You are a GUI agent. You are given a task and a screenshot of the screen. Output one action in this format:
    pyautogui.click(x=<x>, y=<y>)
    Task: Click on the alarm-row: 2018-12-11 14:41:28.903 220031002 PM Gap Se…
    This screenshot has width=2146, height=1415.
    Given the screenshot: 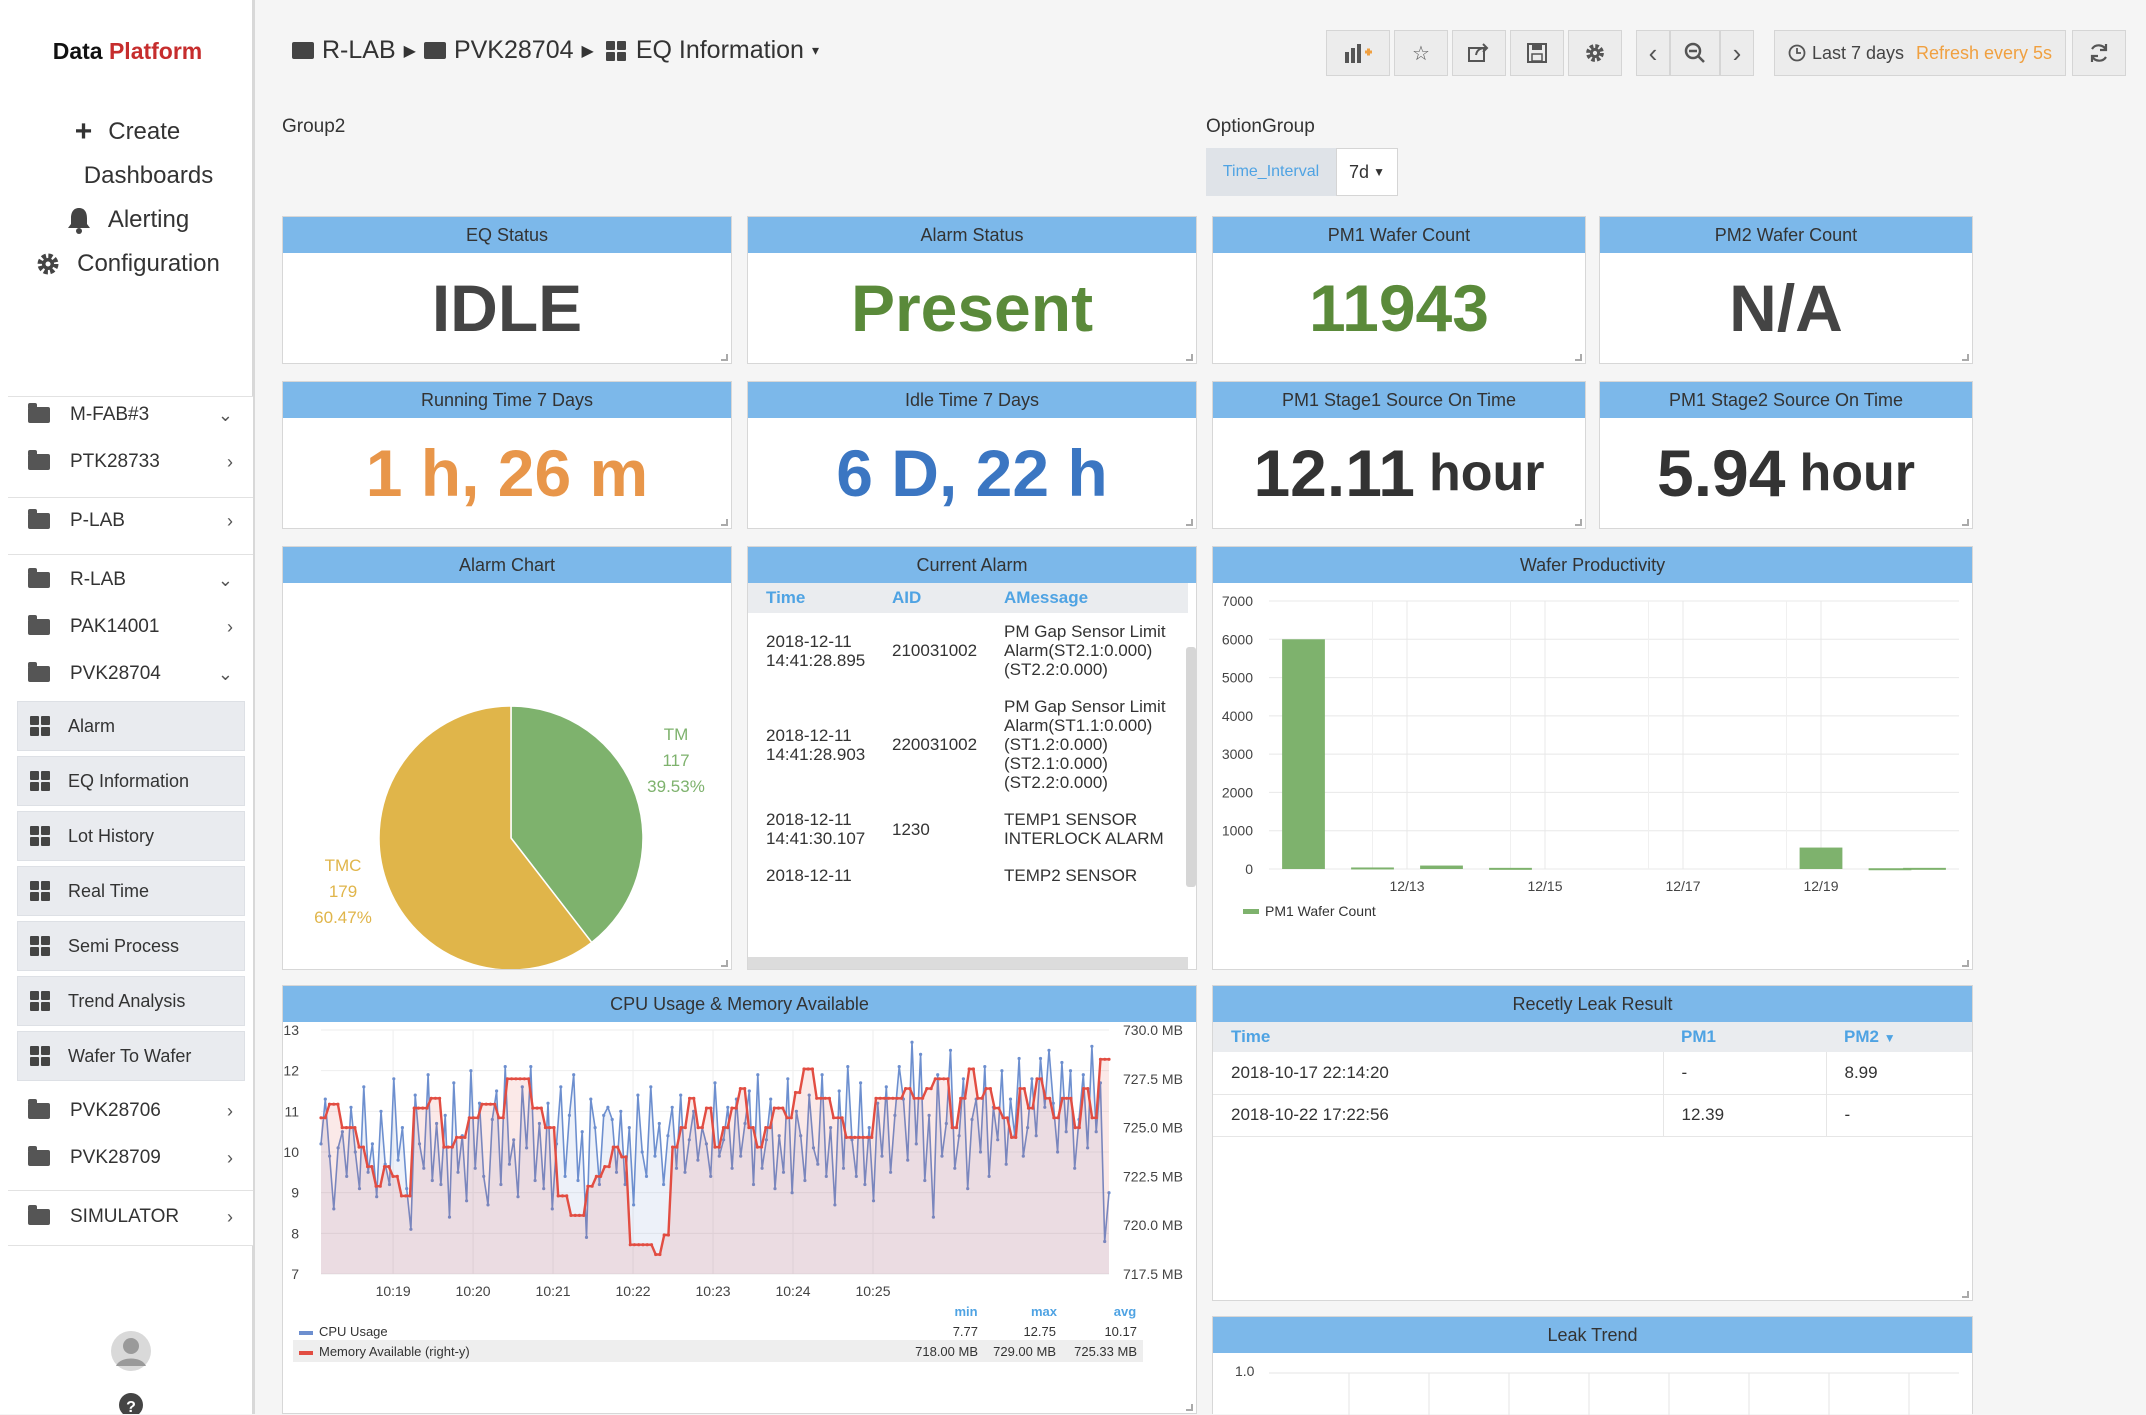 What is the action you would take?
    pyautogui.click(x=968, y=744)
    